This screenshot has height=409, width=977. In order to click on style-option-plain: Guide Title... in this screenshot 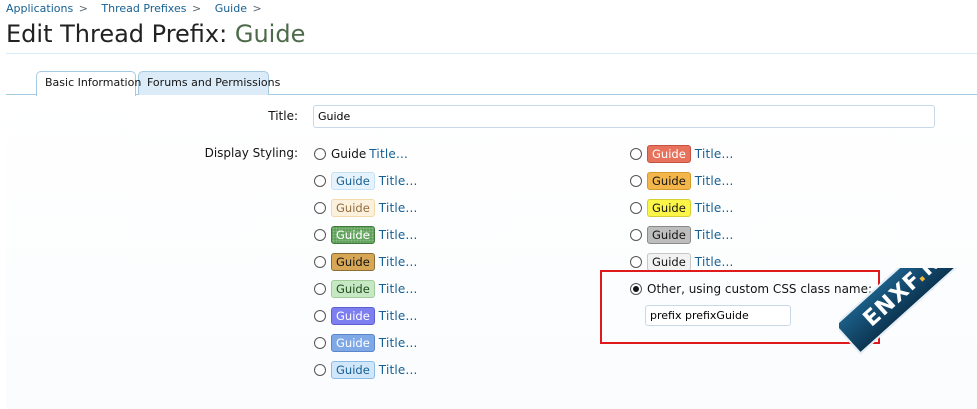, I will do `click(361, 154)`.